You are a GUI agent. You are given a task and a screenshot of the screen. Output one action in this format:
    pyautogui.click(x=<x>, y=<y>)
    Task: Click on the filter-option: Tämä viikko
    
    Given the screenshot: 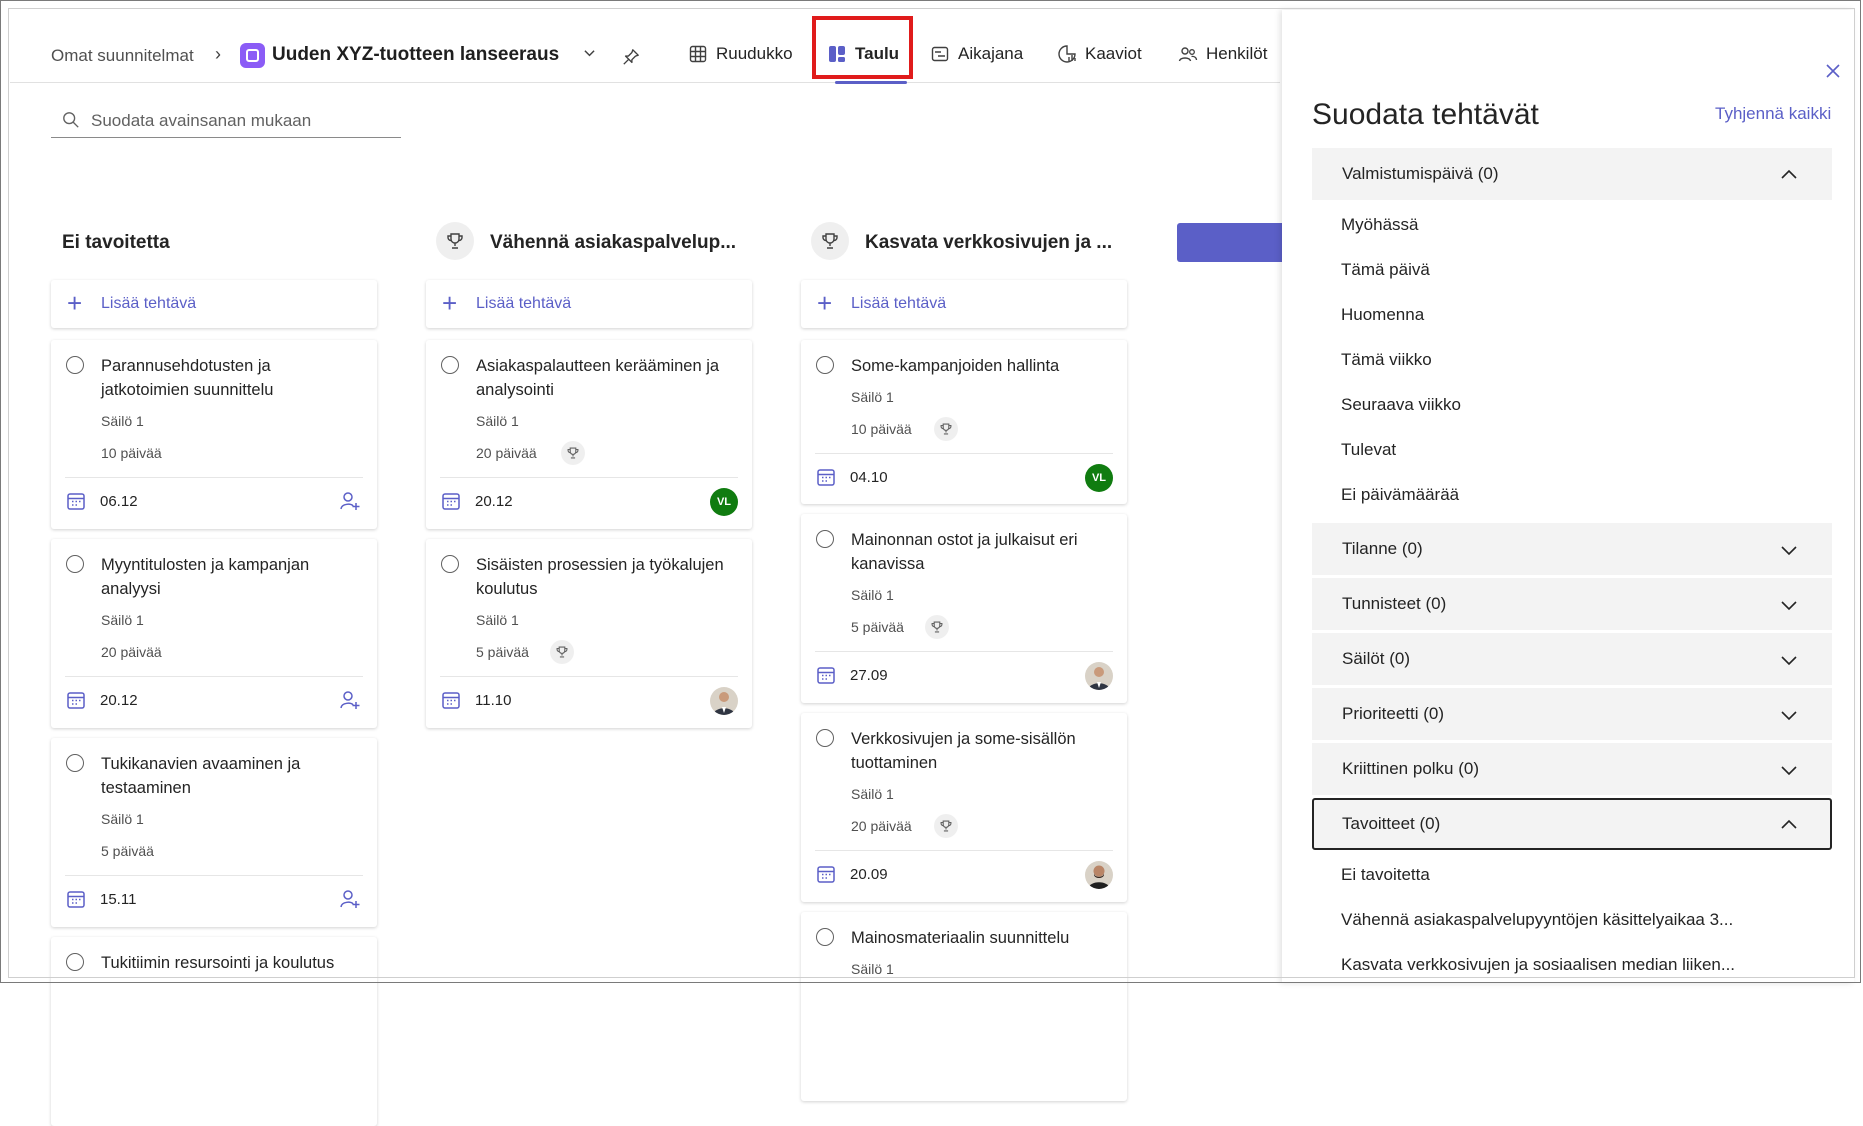 What is the action you would take?
    pyautogui.click(x=1386, y=360)
    